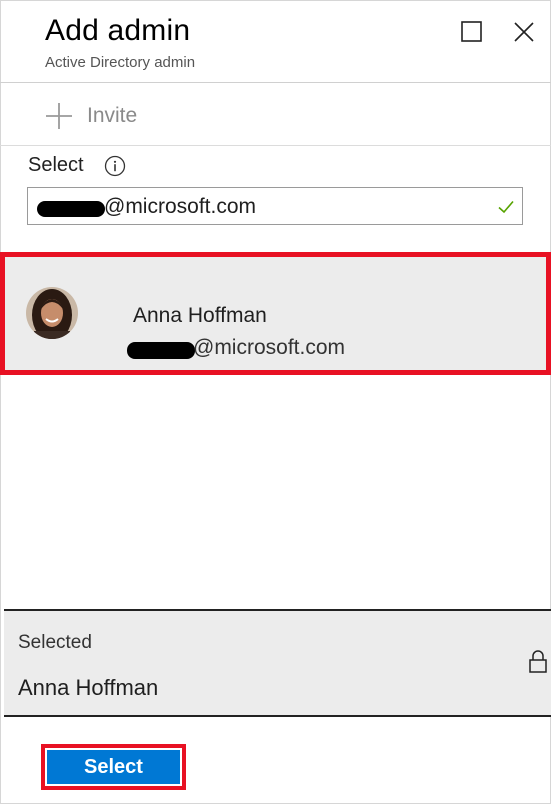  I want to click on header-divider, so click(275, 82).